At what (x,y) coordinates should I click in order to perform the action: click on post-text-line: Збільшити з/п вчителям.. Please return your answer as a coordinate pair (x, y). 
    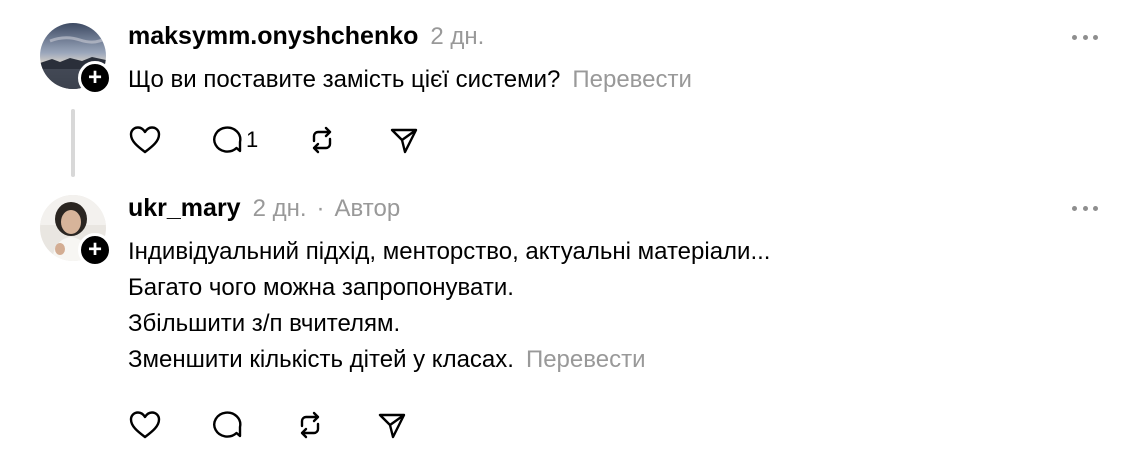
    Looking at the image, I should click on (264, 323).